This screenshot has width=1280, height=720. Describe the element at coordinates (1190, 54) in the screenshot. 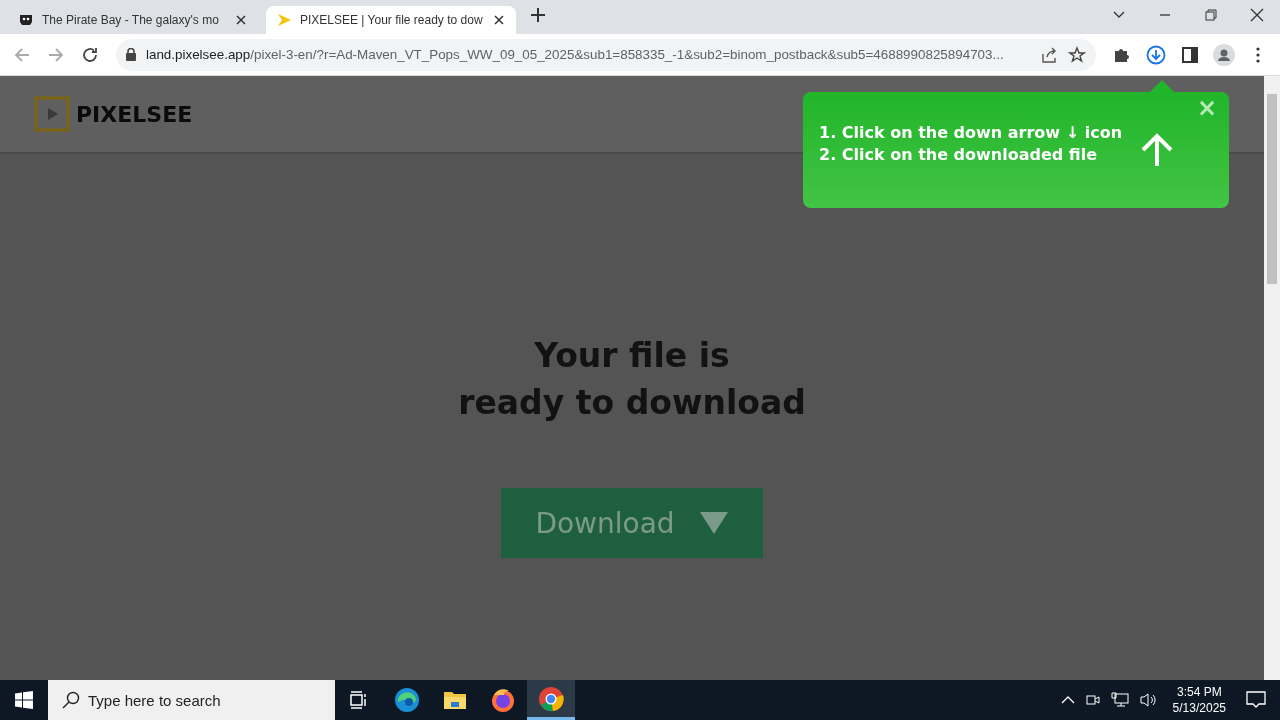

I see `side-panel-icon` at that location.